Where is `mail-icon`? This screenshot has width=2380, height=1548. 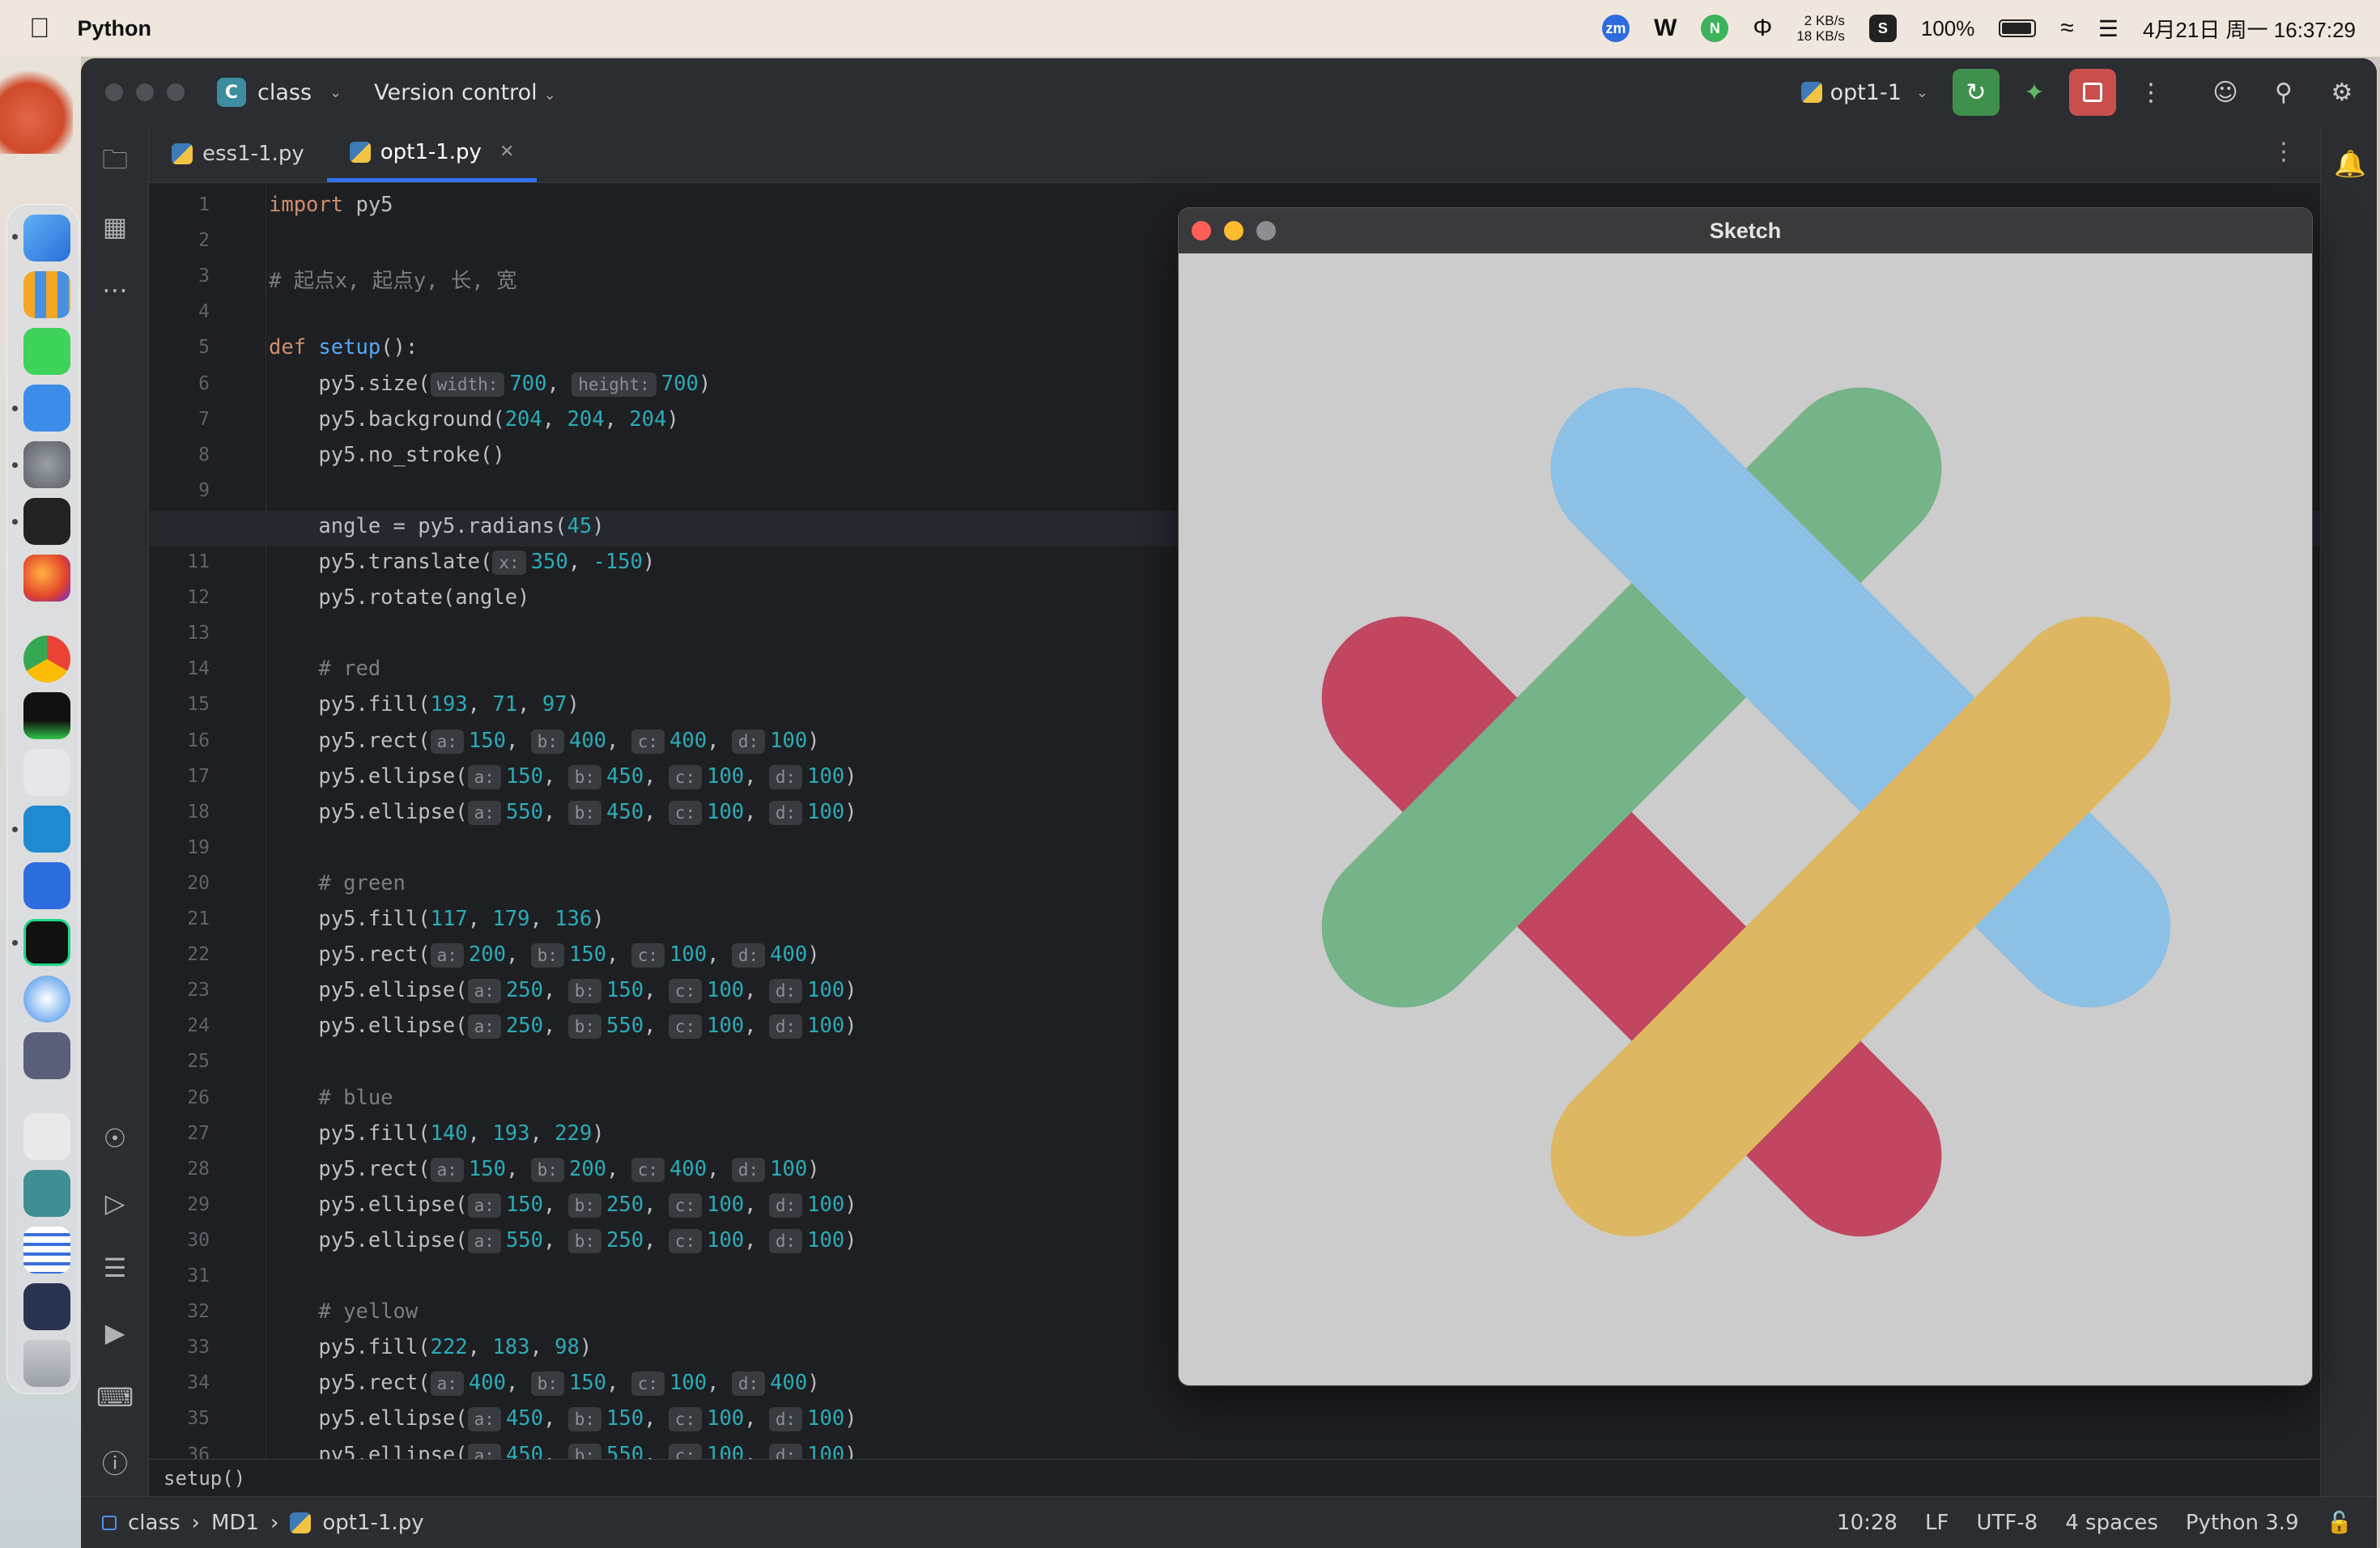 mail-icon is located at coordinates (47, 409).